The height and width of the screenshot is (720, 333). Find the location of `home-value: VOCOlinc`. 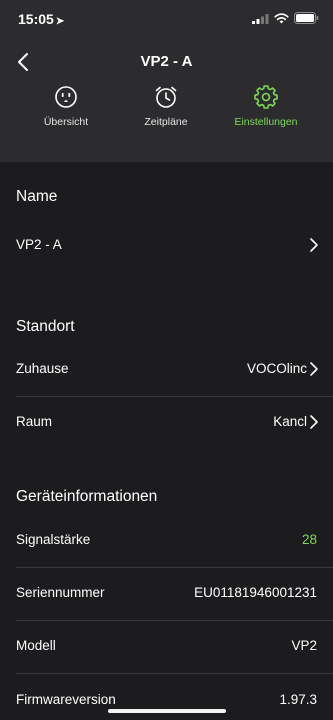

home-value: VOCOlinc is located at coordinates (276, 368).